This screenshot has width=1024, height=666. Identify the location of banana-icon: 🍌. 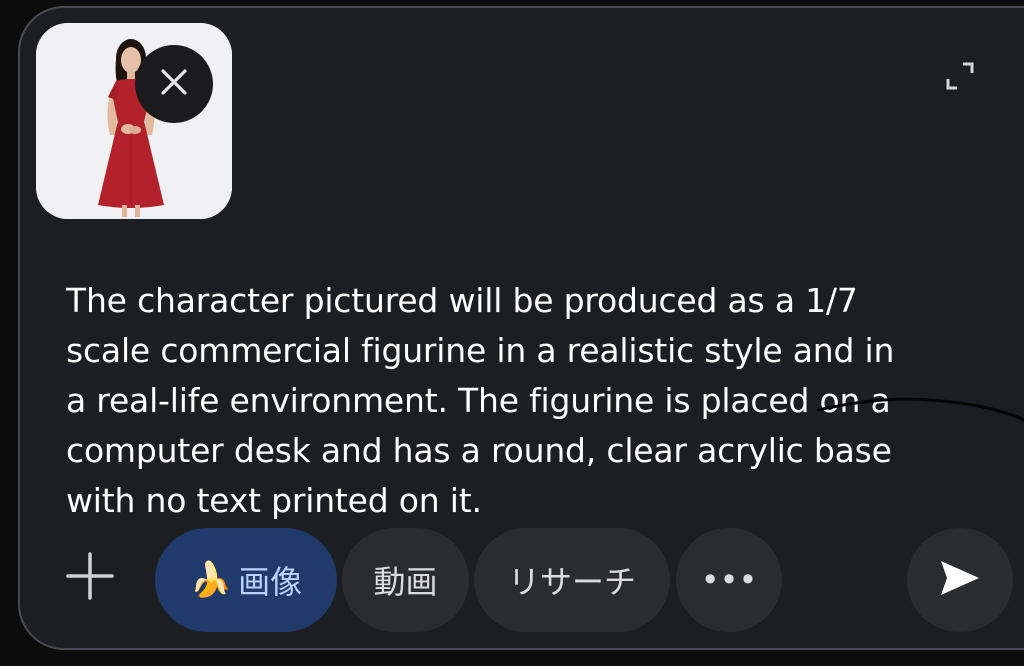
(211, 580).